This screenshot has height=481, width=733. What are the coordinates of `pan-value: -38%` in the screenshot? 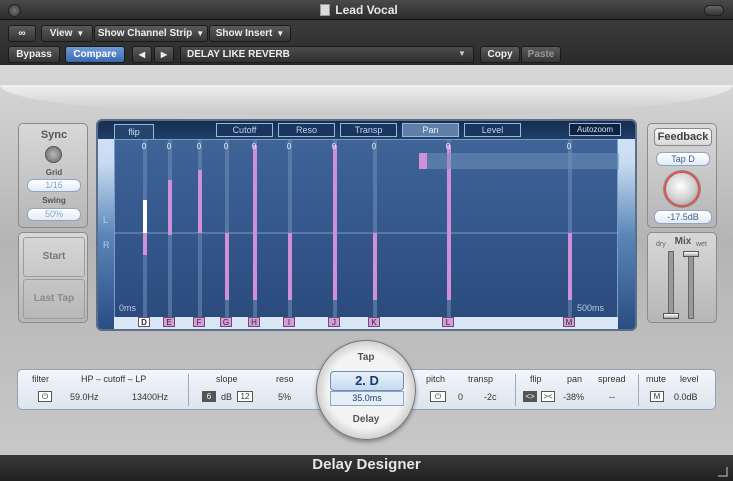 It's located at (573, 397).